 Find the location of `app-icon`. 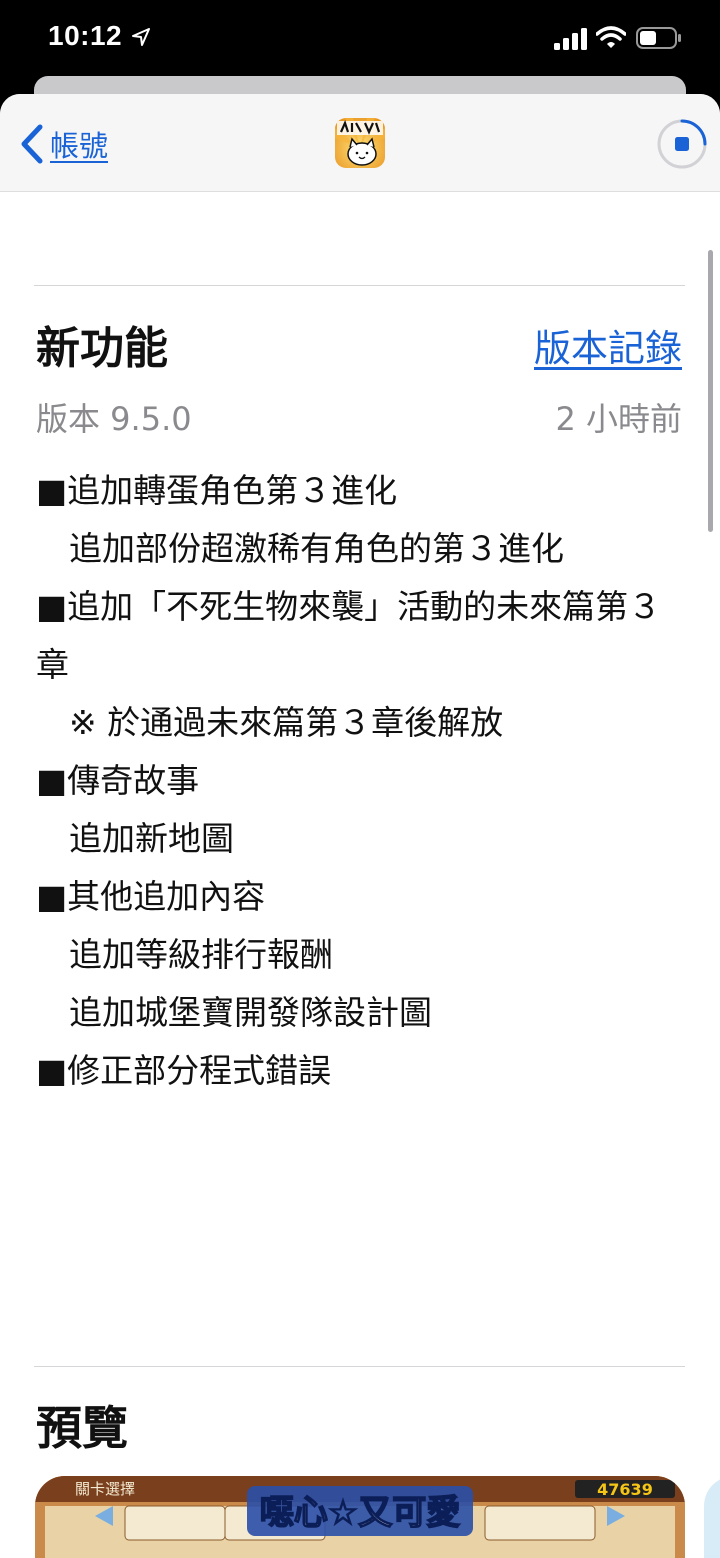

app-icon is located at coordinates (360, 143).